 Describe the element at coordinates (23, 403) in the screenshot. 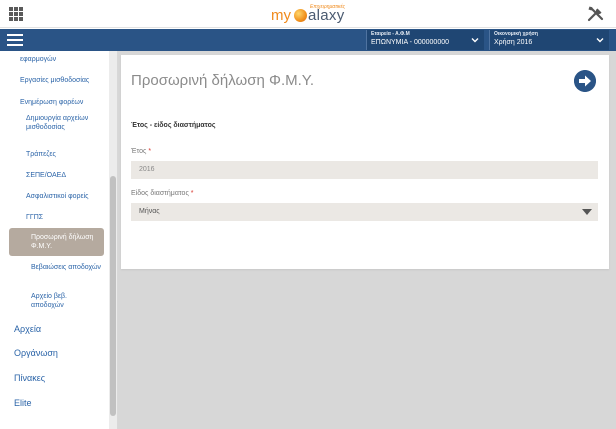

I see `sidebar-item-elite: Elite` at that location.